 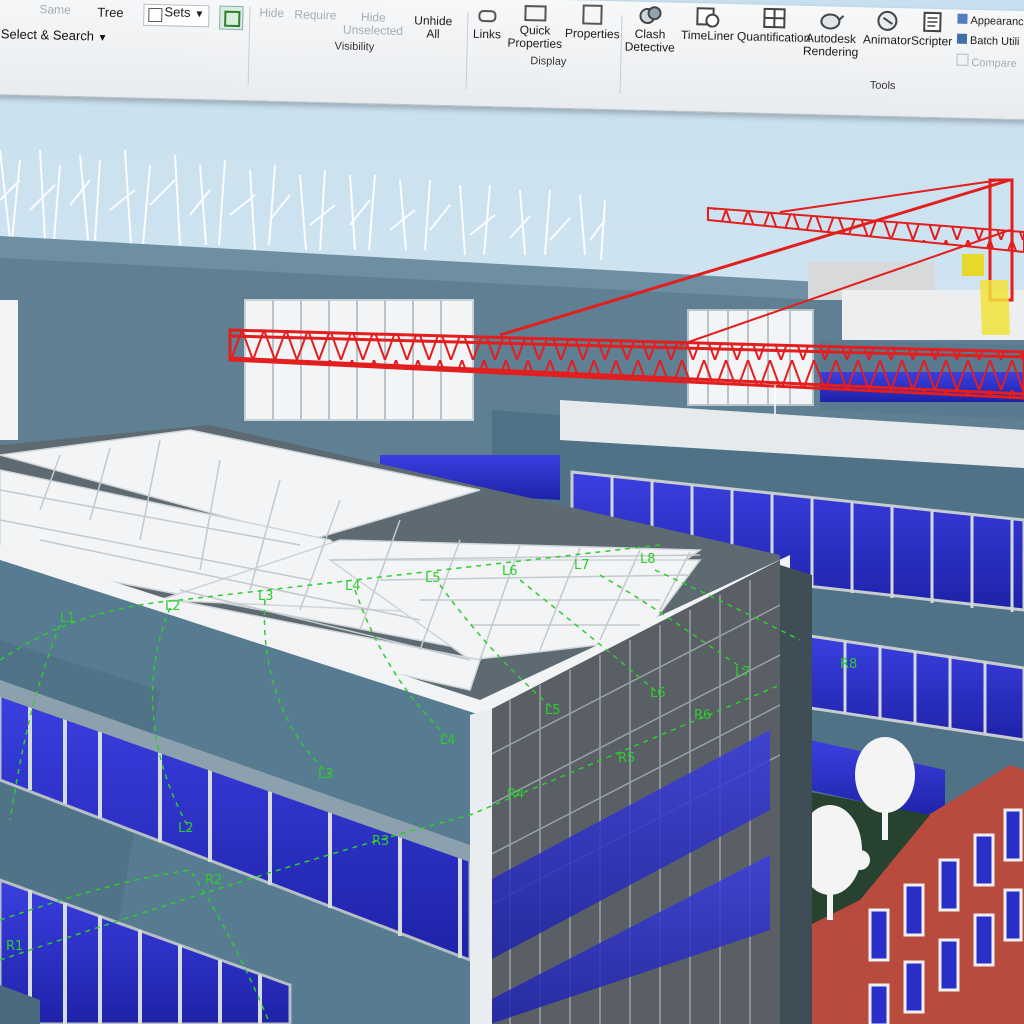 I want to click on select-search-group-label: Select & Search ▼, so click(x=54, y=35).